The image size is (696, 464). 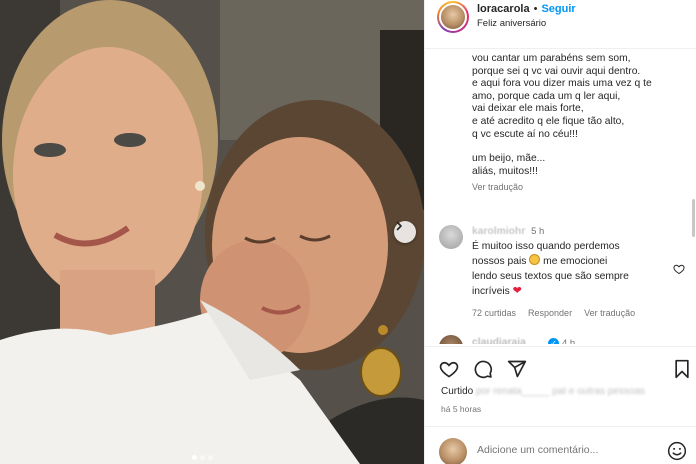 I want to click on chevron-right-icon, so click(x=399, y=226).